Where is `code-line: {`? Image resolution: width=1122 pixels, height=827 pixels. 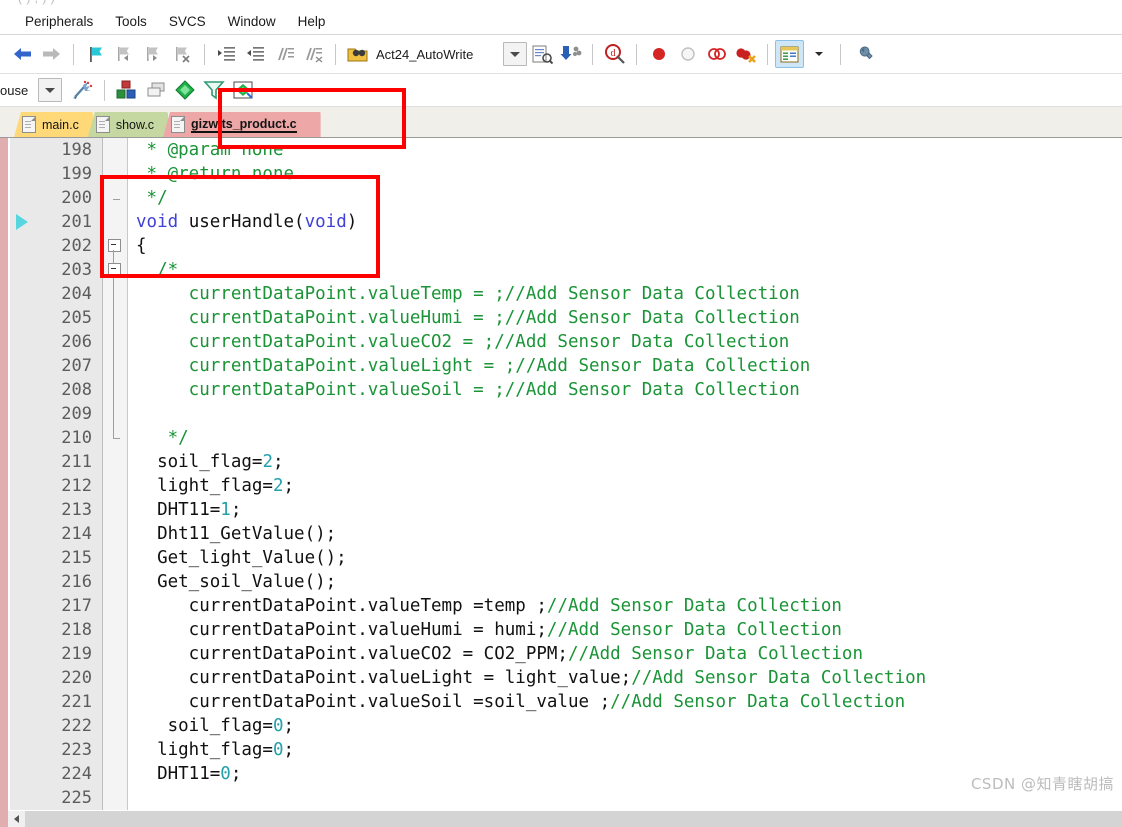 code-line: { is located at coordinates (625, 246).